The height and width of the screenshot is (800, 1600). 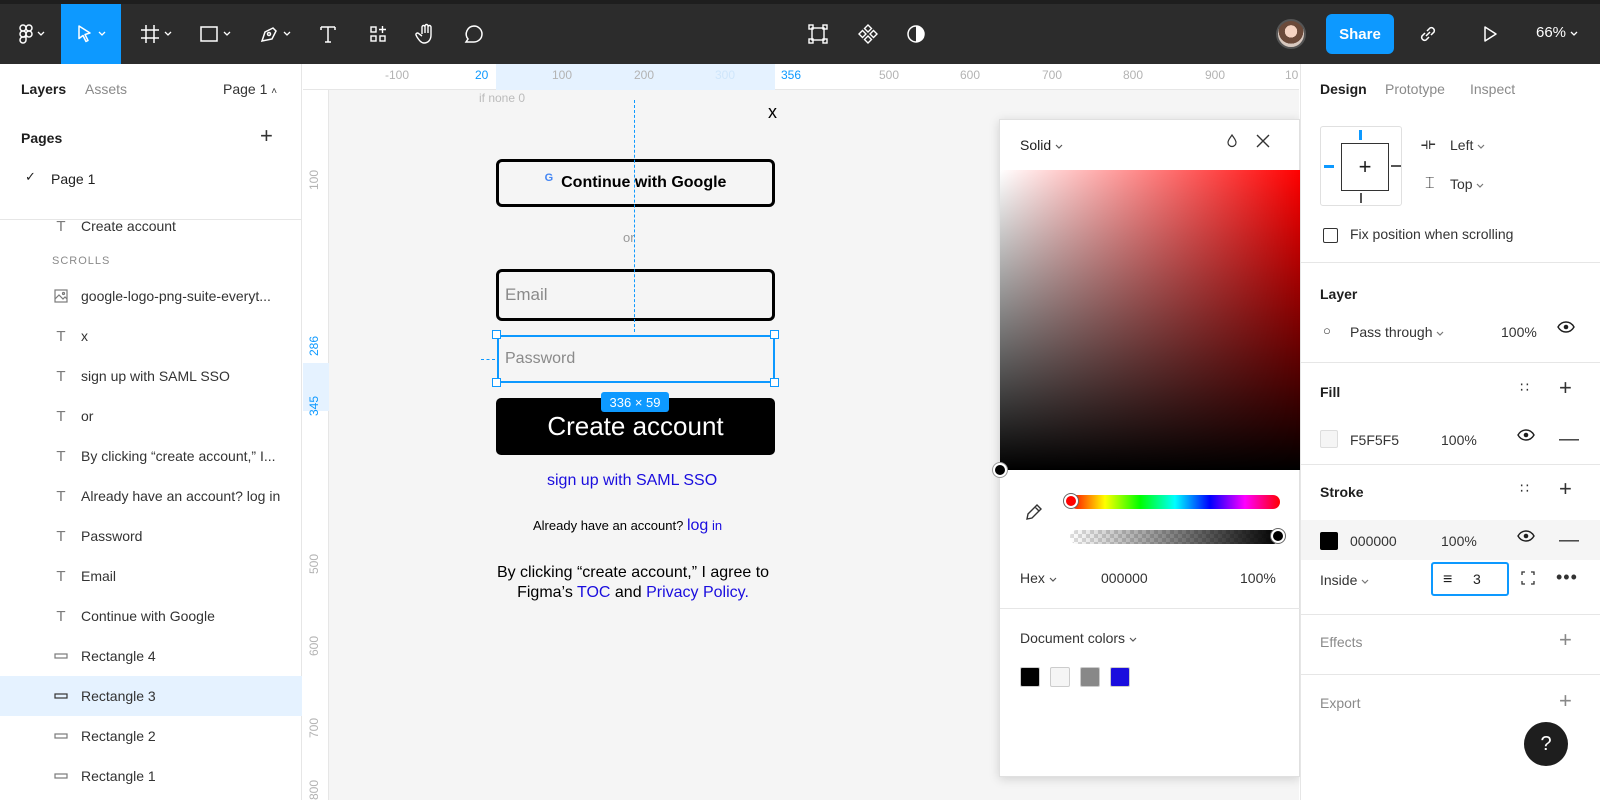 What do you see at coordinates (151, 576) in the screenshot?
I see `layer-item: T Email` at bounding box center [151, 576].